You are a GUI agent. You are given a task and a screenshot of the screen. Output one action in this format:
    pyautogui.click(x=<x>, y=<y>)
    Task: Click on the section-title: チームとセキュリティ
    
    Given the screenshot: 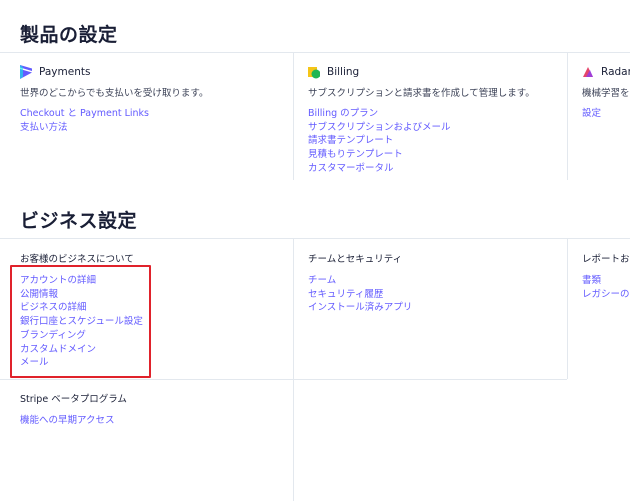 What is the action you would take?
    pyautogui.click(x=355, y=259)
    